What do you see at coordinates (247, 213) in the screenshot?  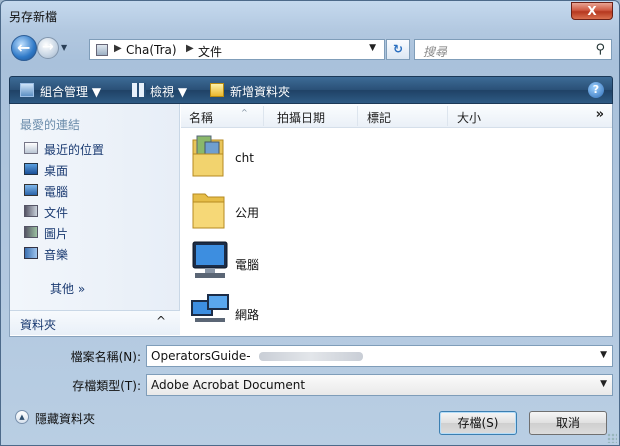 I see `file-name: 公用` at bounding box center [247, 213].